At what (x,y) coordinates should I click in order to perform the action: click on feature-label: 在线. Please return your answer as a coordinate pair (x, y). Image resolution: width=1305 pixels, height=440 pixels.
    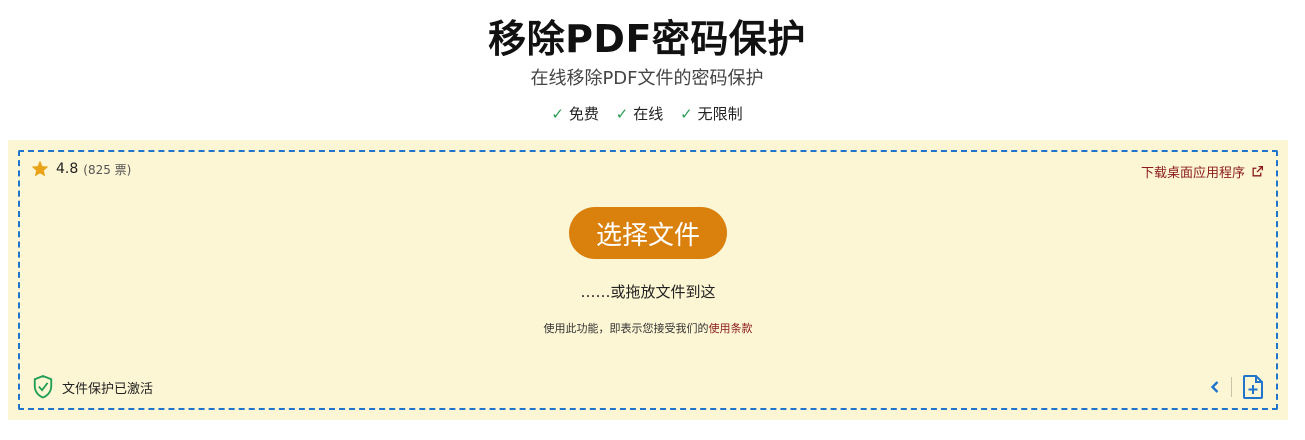
    Looking at the image, I should click on (648, 114).